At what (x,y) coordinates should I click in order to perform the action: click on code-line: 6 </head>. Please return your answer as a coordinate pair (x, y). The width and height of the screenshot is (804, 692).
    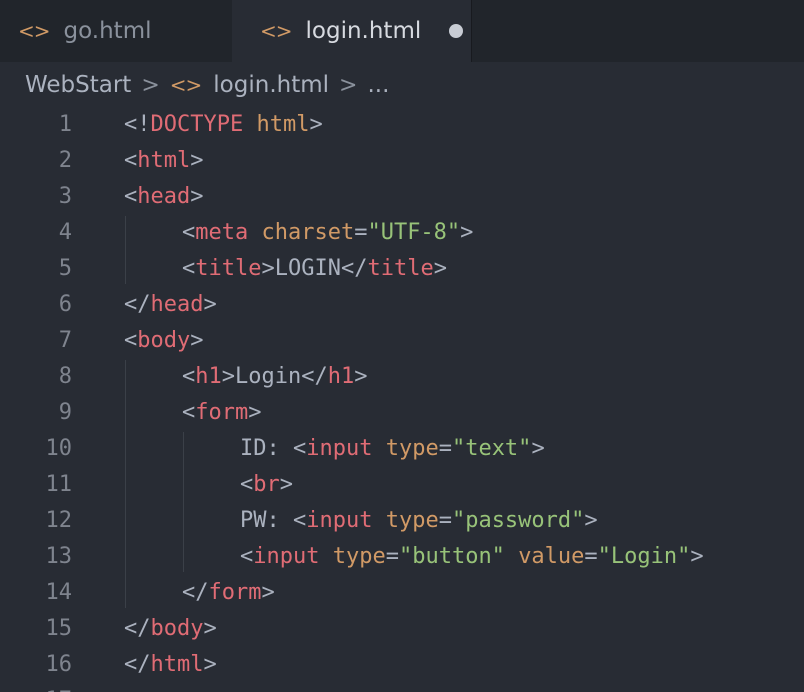
    Looking at the image, I should click on (402, 304).